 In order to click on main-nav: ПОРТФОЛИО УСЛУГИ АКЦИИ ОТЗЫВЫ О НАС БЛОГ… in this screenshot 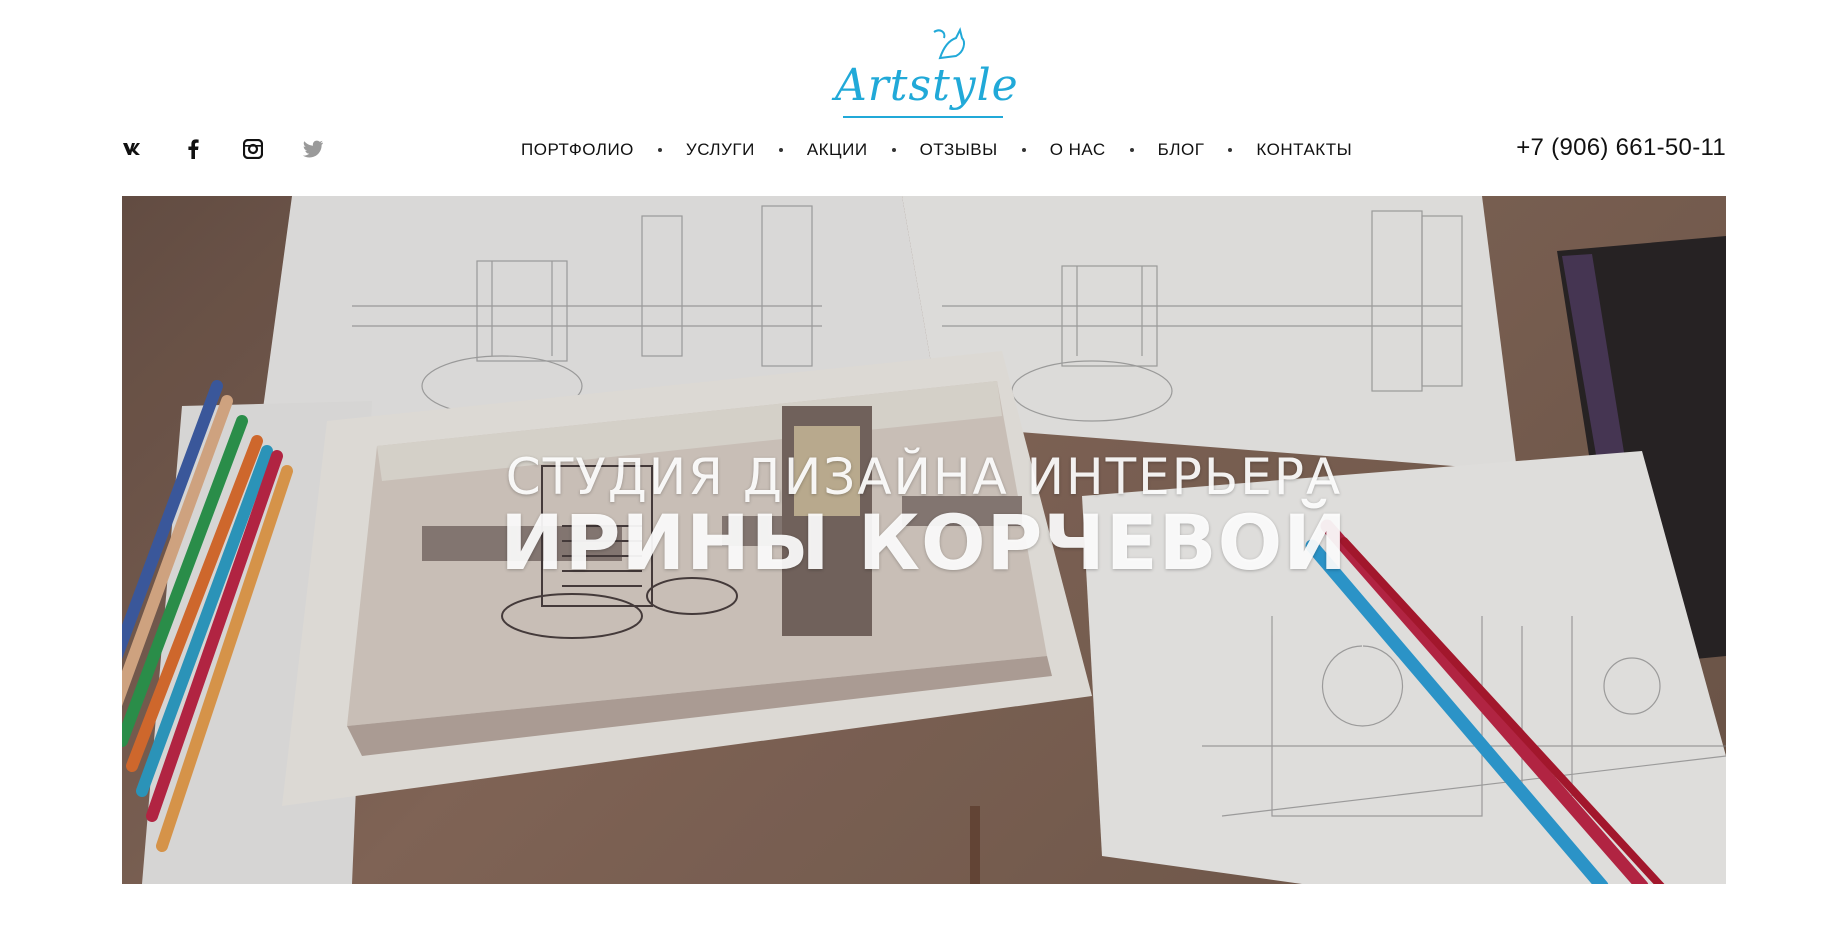, I will do `click(936, 150)`.